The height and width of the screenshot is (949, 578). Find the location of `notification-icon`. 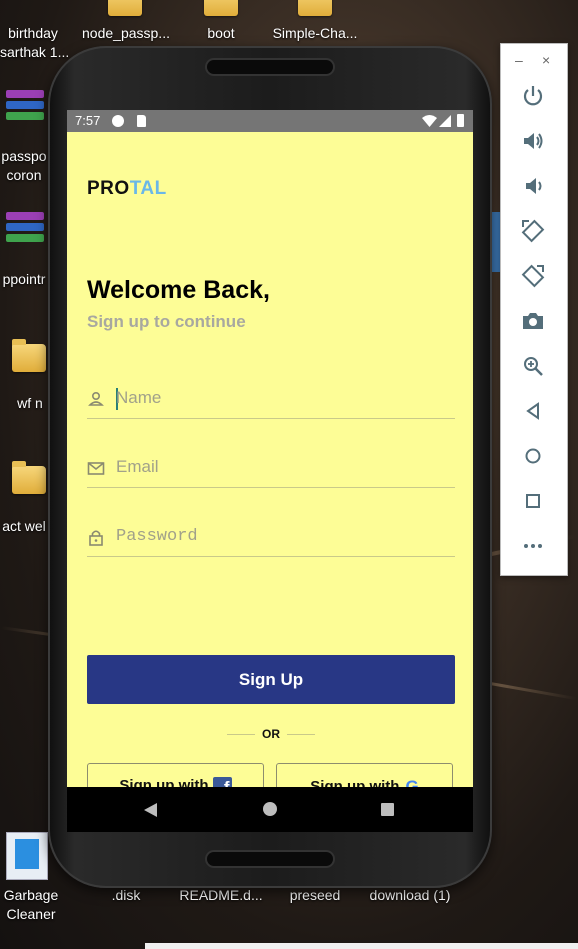

notification-icon is located at coordinates (118, 121).